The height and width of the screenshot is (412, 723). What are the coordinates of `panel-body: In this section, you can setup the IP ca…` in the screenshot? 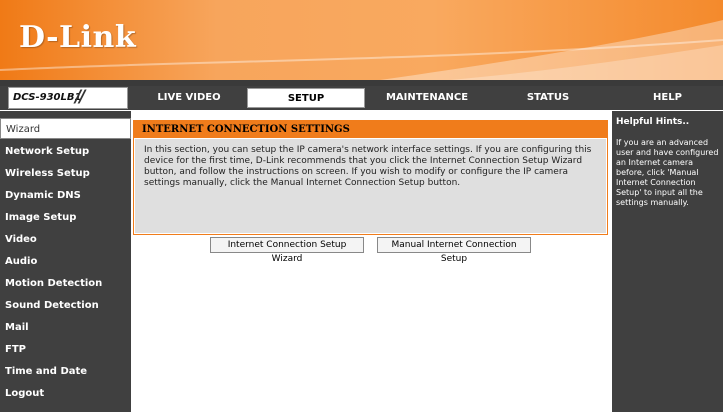 It's located at (370, 186).